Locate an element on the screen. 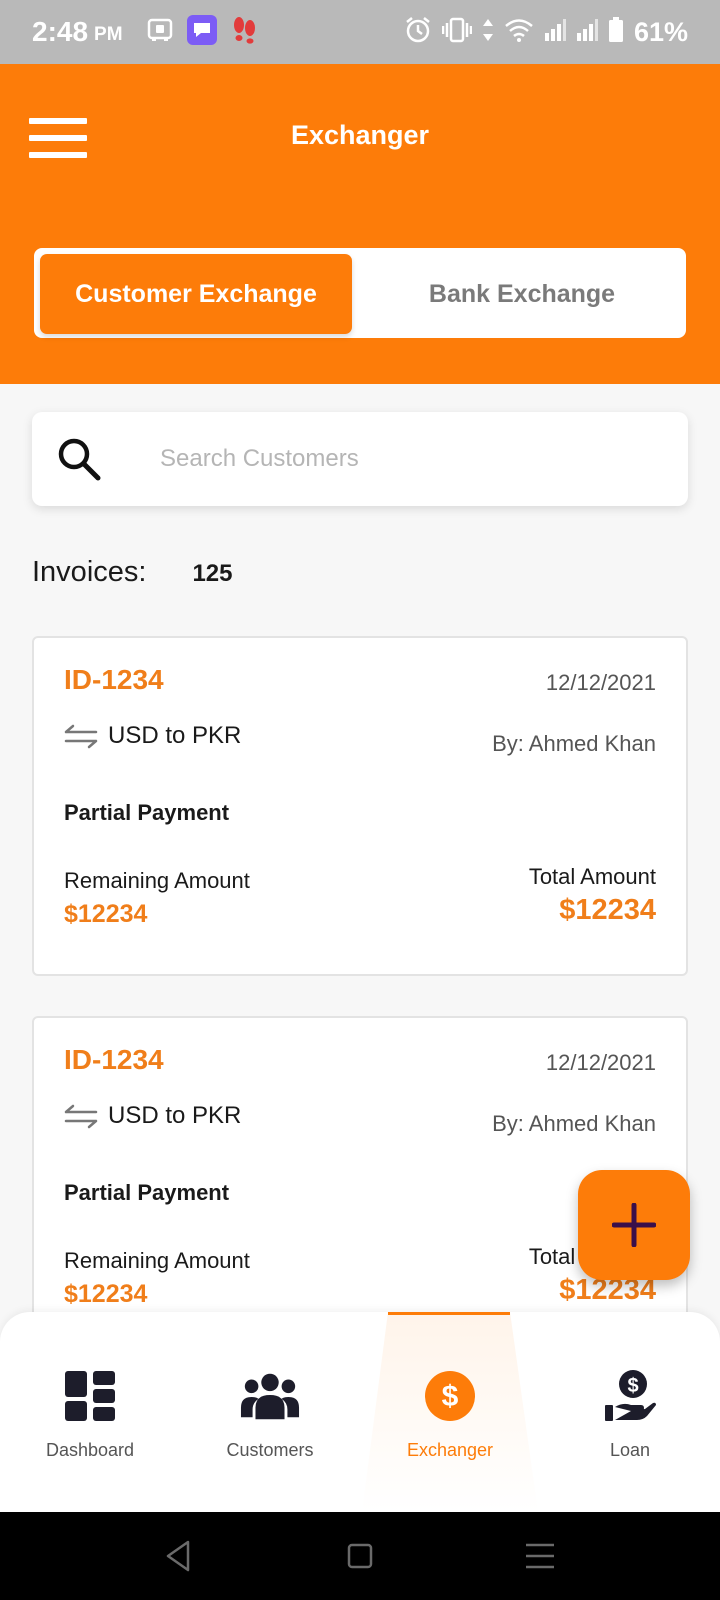 Image resolution: width=720 pixels, height=1600 pixels. total-amount-label: Total Amount is located at coordinates (592, 876).